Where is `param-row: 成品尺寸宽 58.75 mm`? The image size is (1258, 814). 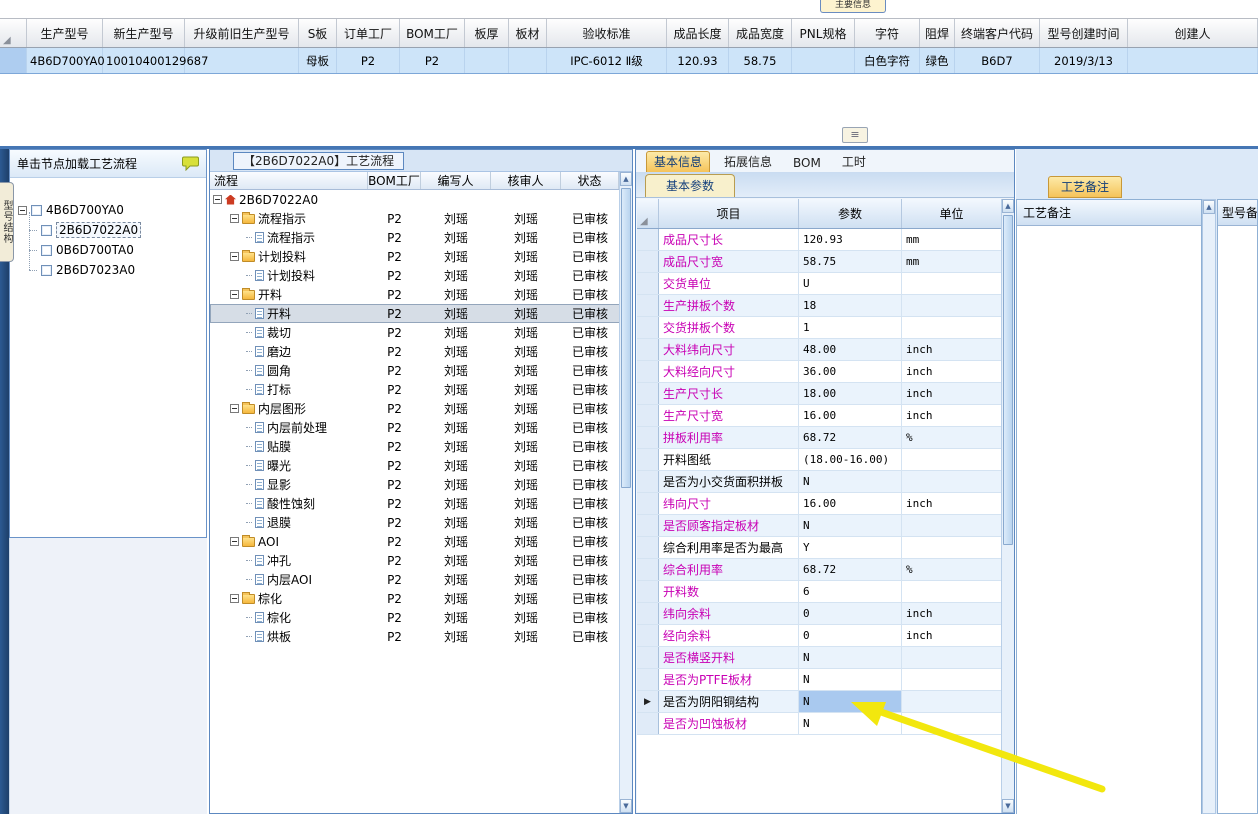 param-row: 成品尺寸宽 58.75 mm is located at coordinates (819, 262).